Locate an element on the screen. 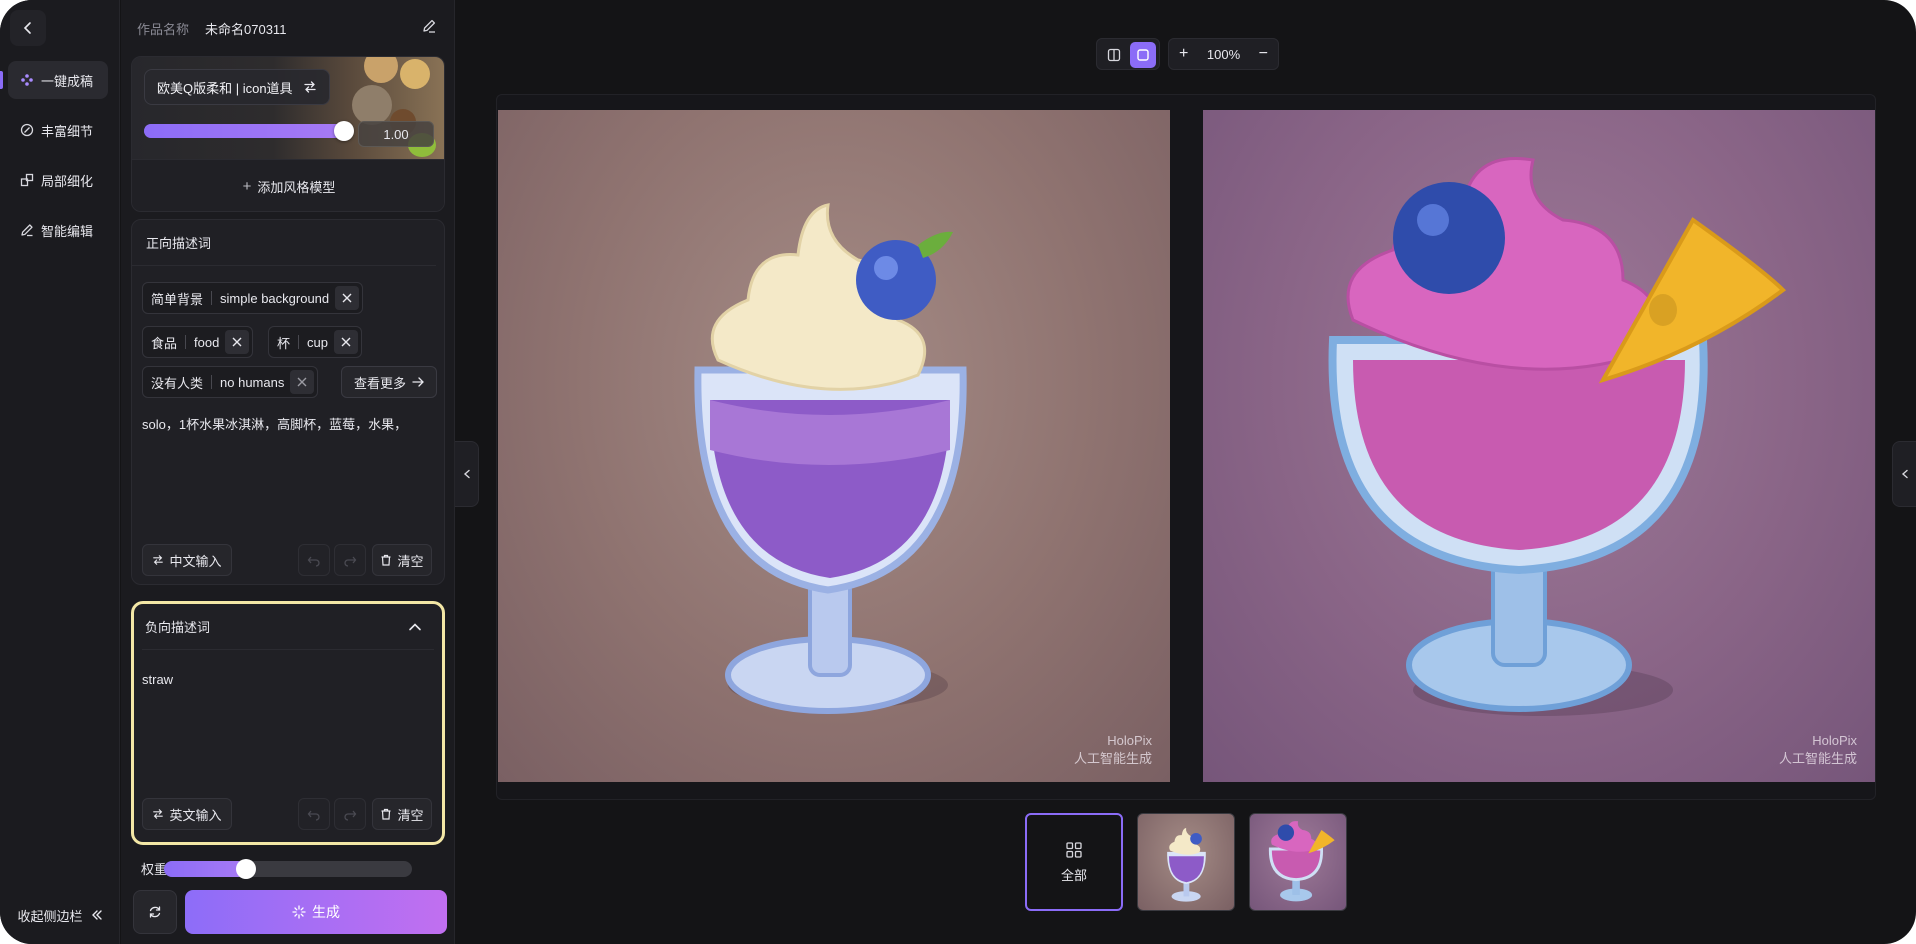  add-style-model-button: + 添加风格模型 is located at coordinates (288, 185).